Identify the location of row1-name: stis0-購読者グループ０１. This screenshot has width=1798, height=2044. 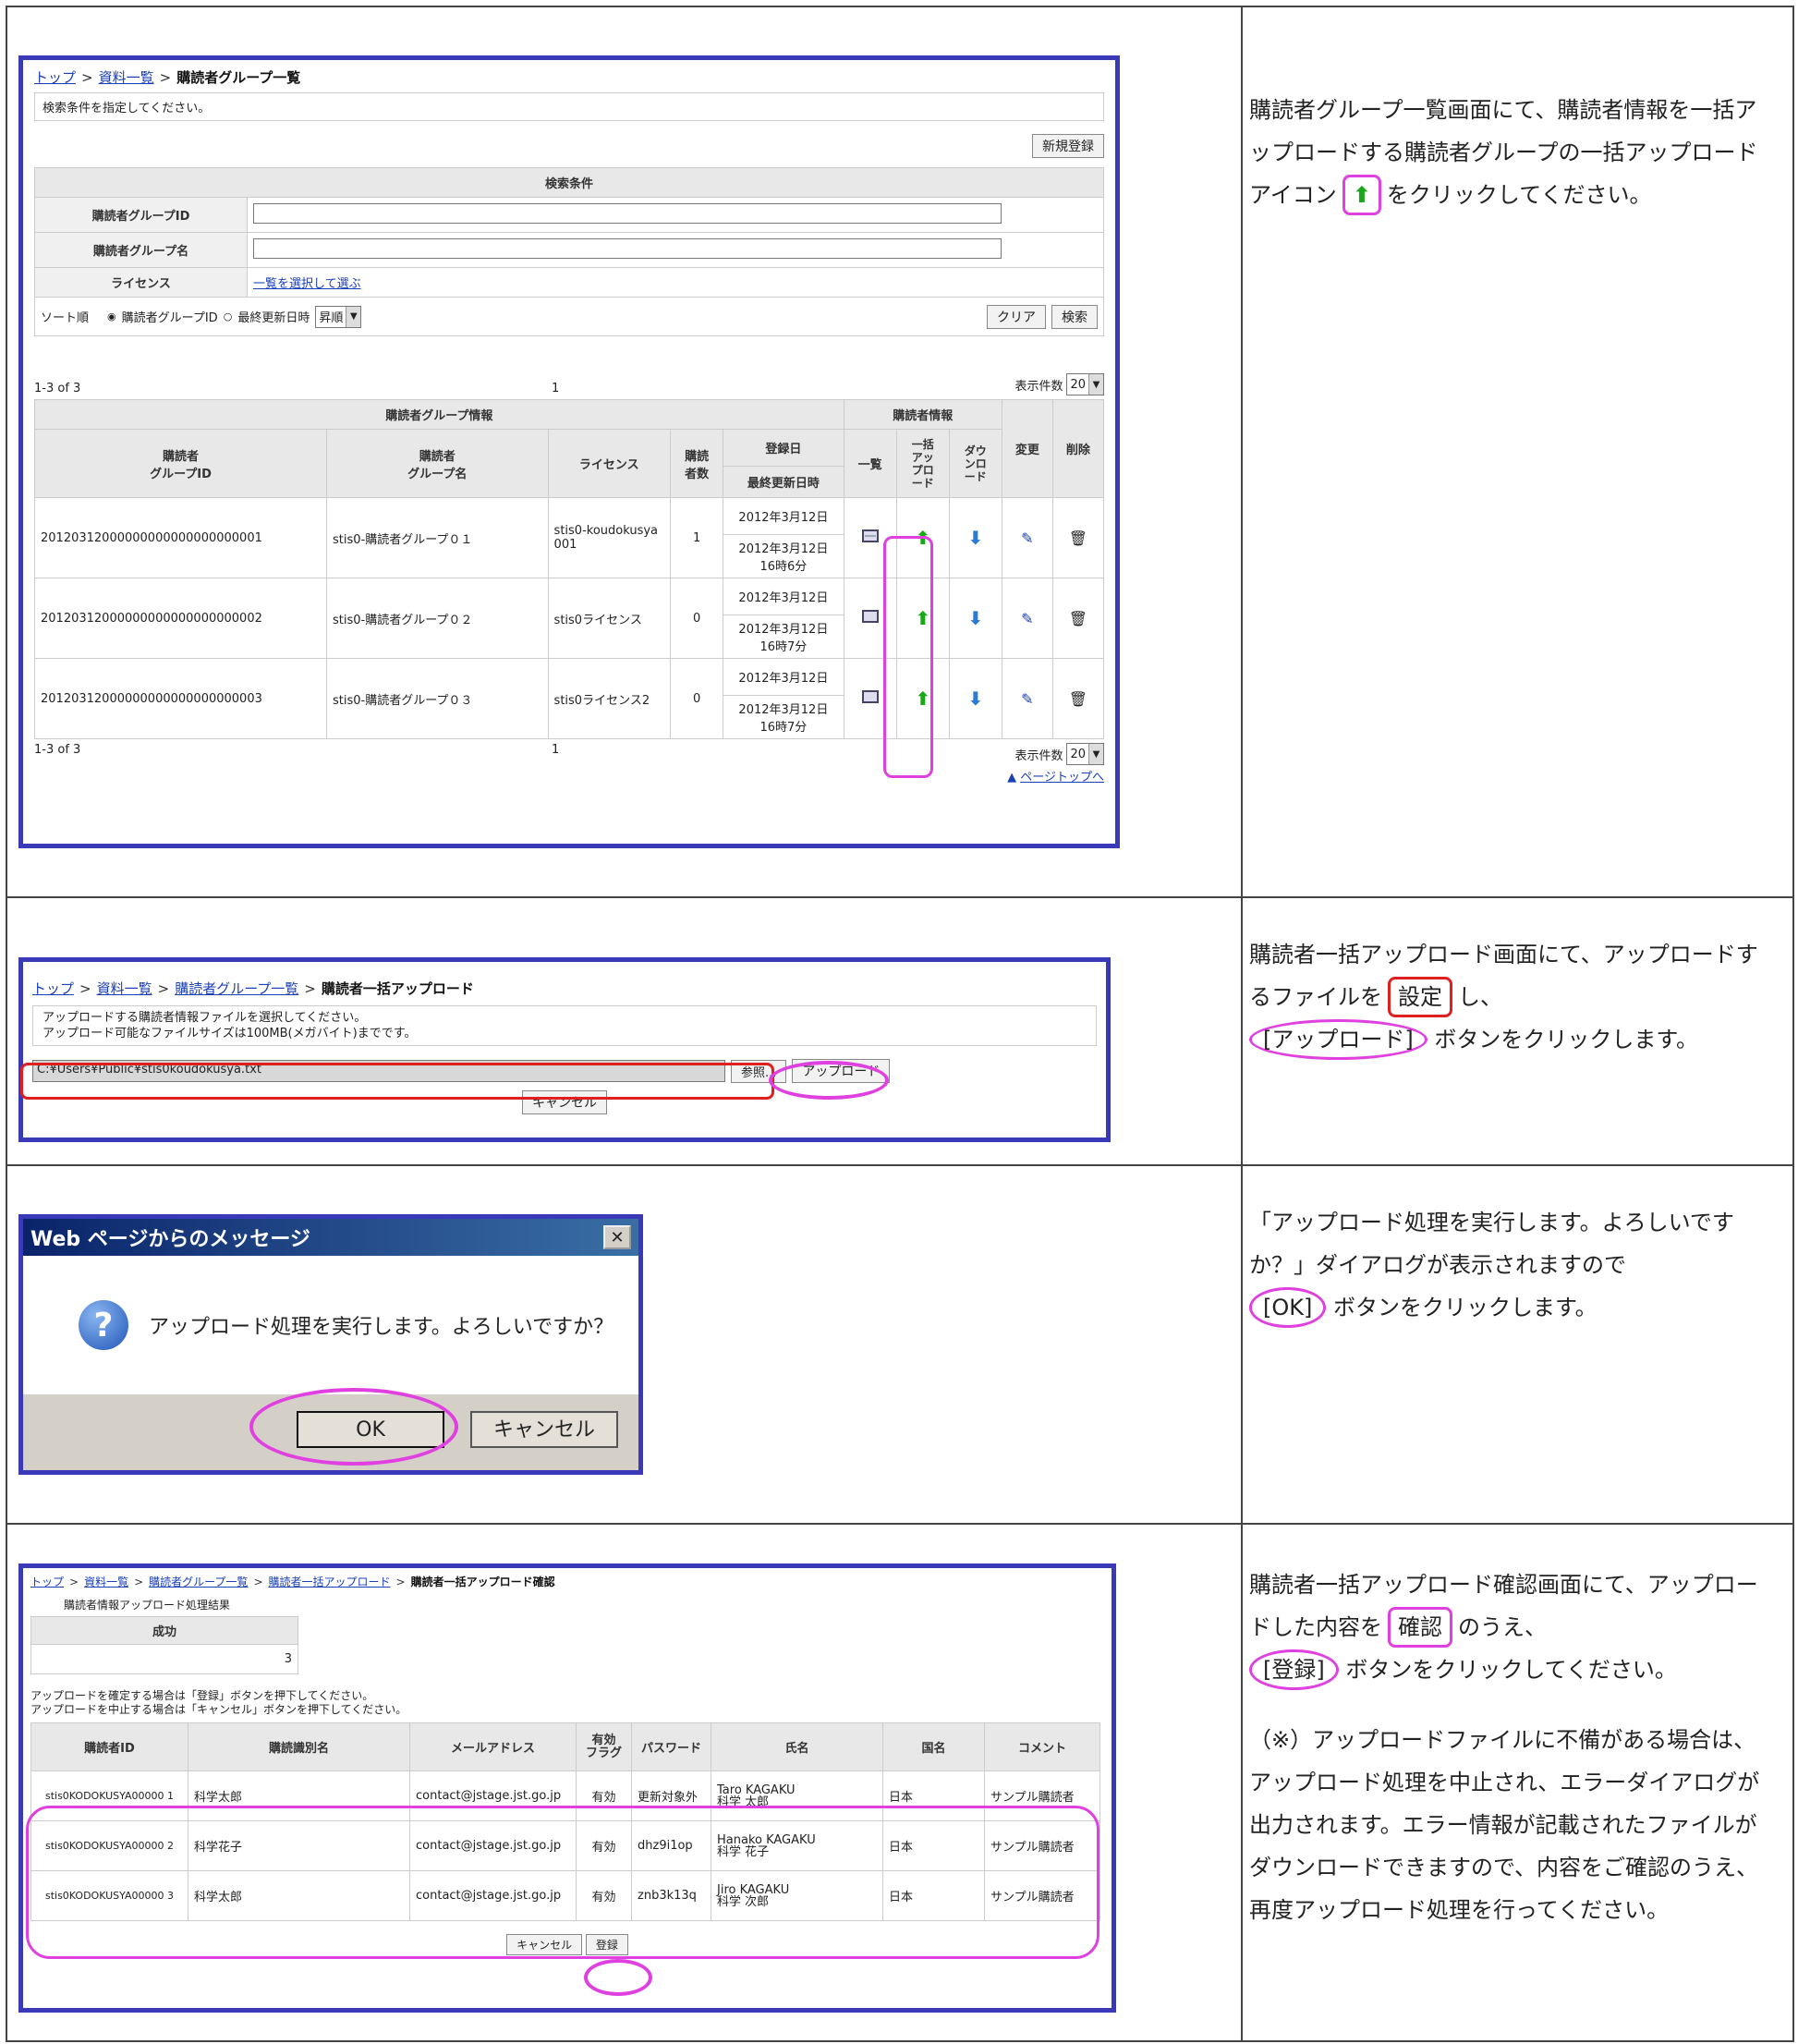
(438, 537).